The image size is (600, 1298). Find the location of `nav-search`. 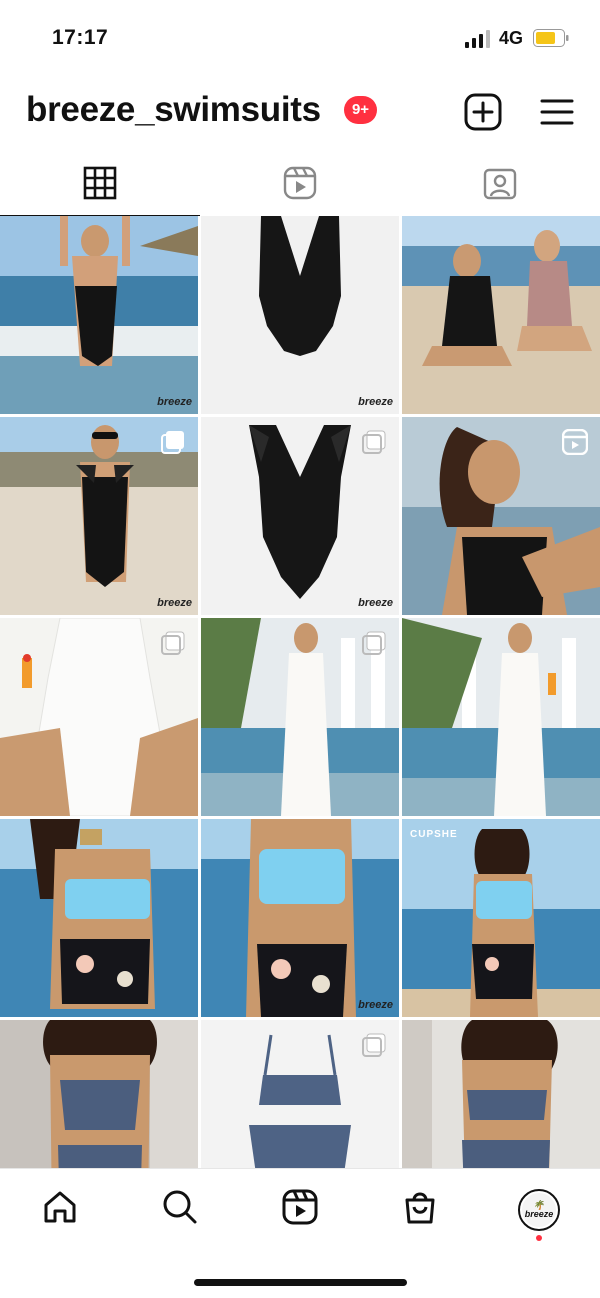

nav-search is located at coordinates (180, 1207).